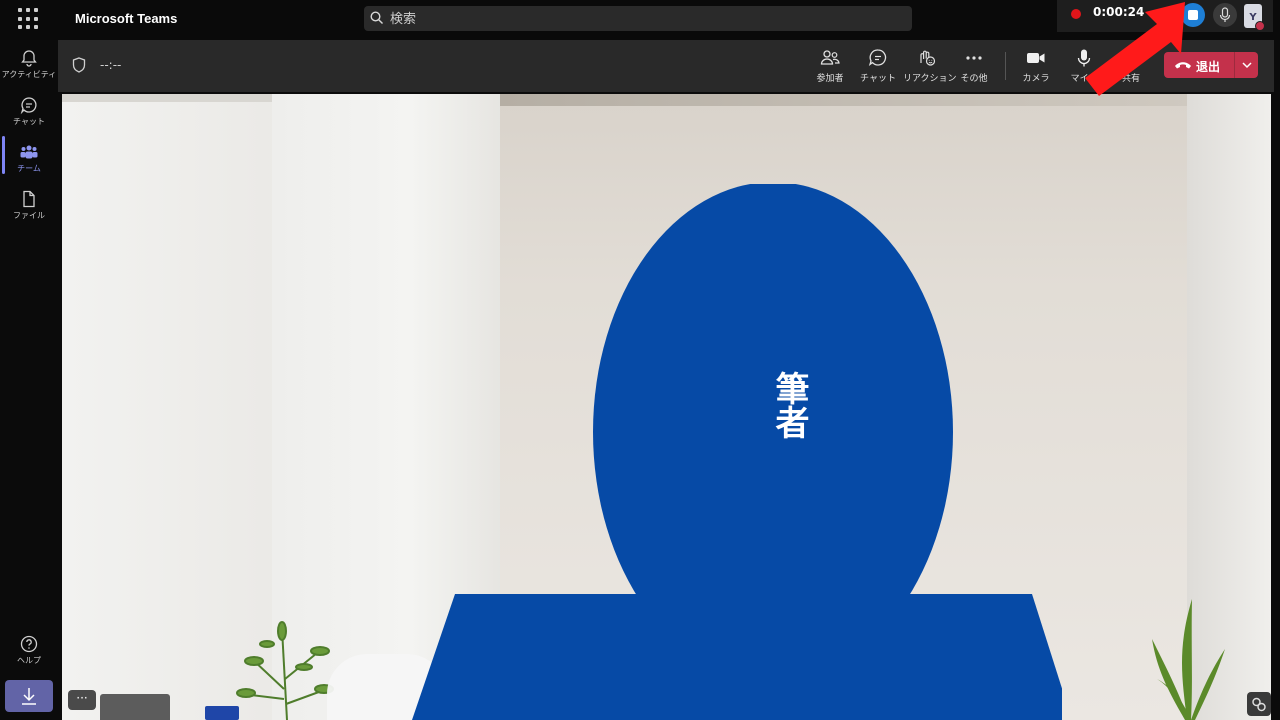 Image resolution: width=1280 pixels, height=720 pixels. Describe the element at coordinates (1036, 66) in the screenshot. I see `camera-button: カメラ` at that location.